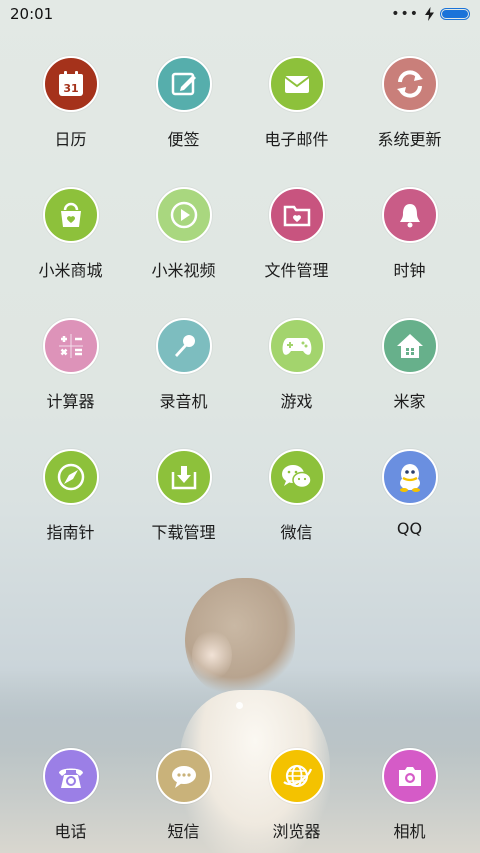 The height and width of the screenshot is (853, 480). I want to click on app-label: 米家, so click(409, 401).